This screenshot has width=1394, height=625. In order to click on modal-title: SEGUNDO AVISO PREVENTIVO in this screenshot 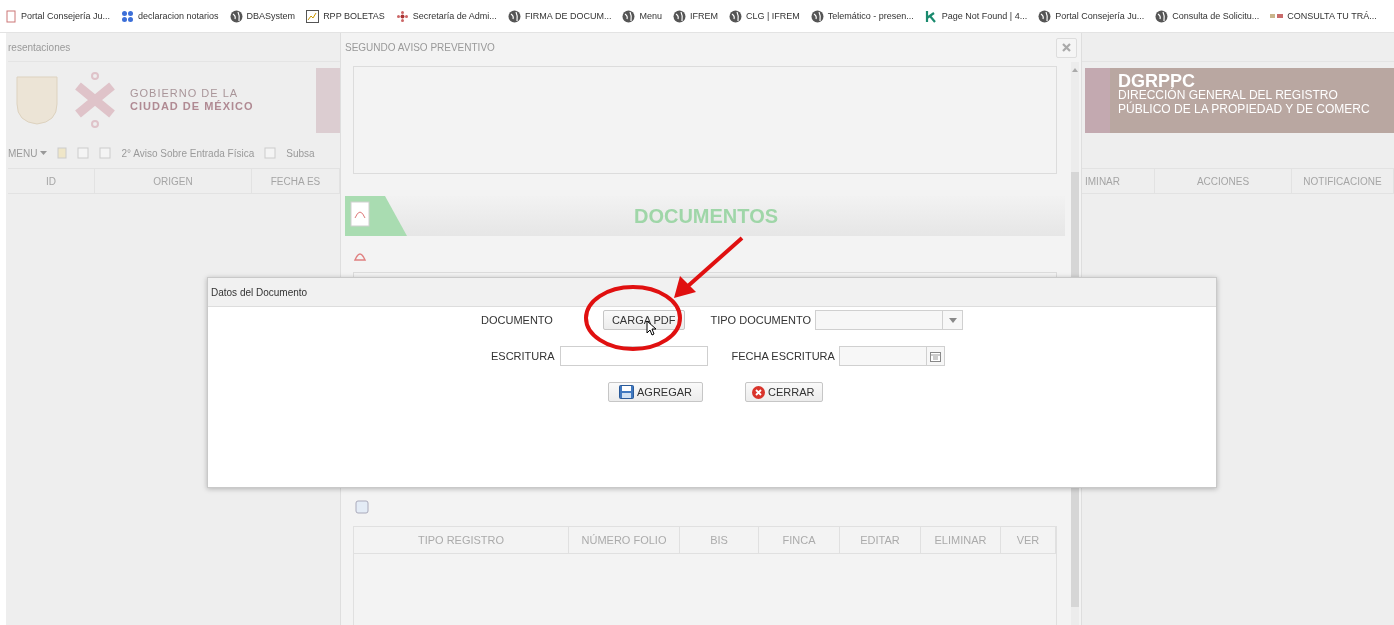, I will do `click(420, 47)`.